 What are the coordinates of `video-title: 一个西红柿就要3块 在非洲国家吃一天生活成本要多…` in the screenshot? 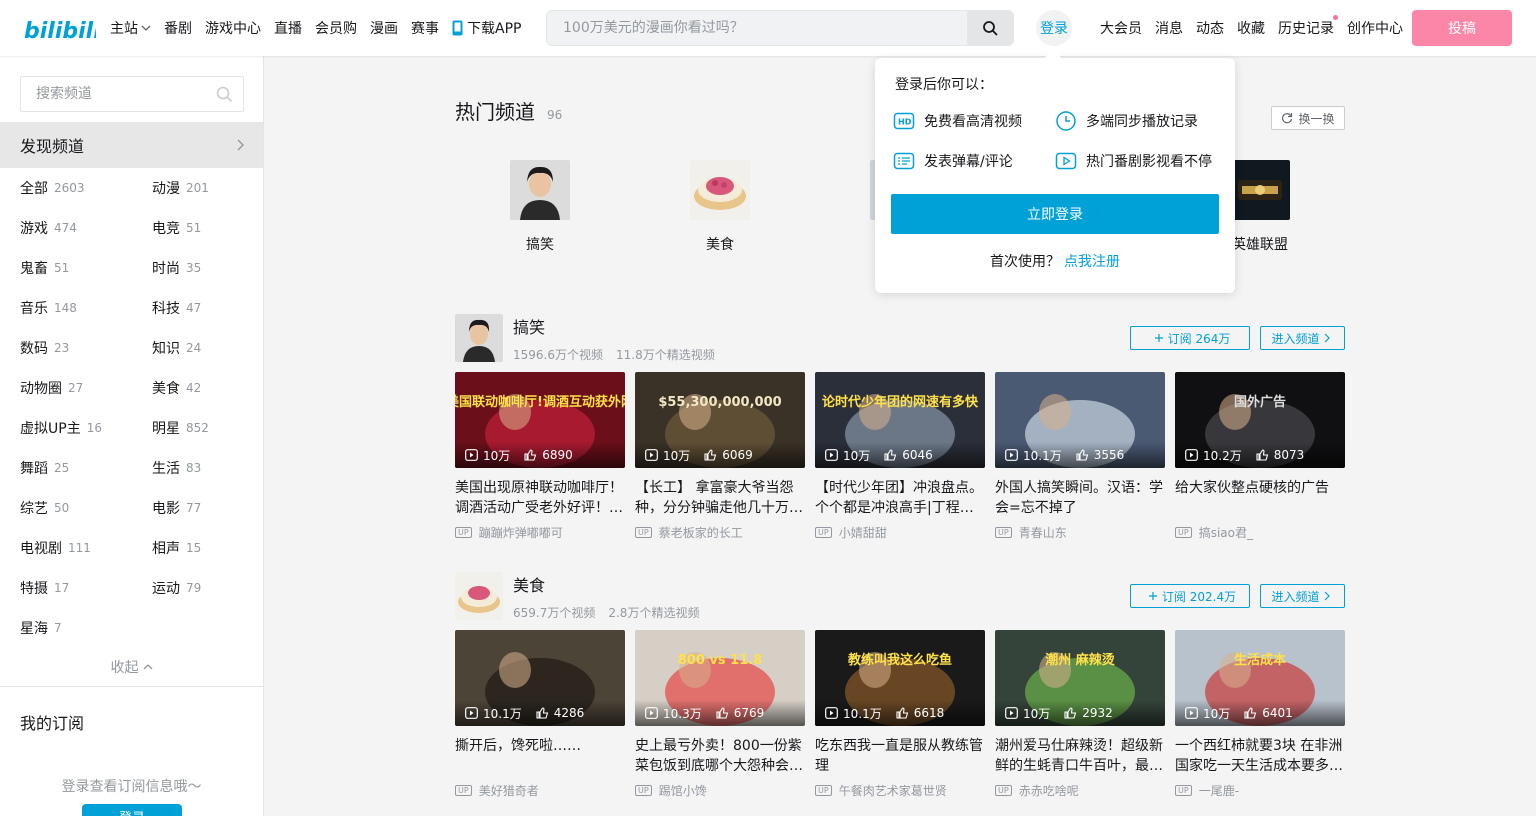 It's located at (1260, 756).